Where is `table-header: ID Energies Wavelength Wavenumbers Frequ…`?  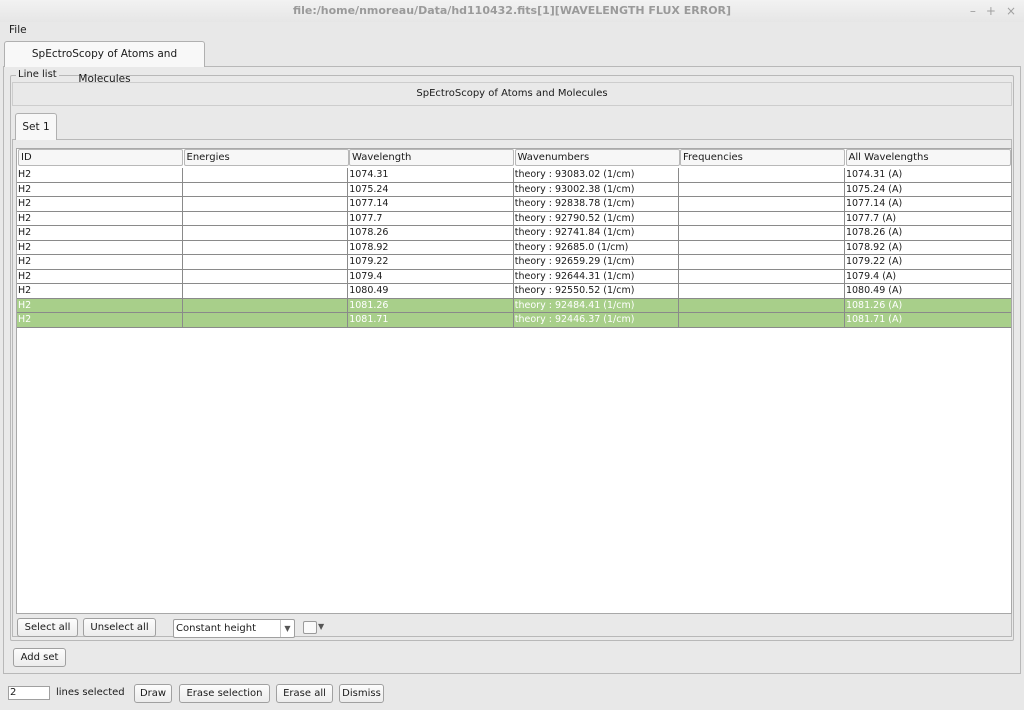
table-header: ID Energies Wavelength Wavenumbers Frequ… is located at coordinates (514, 158).